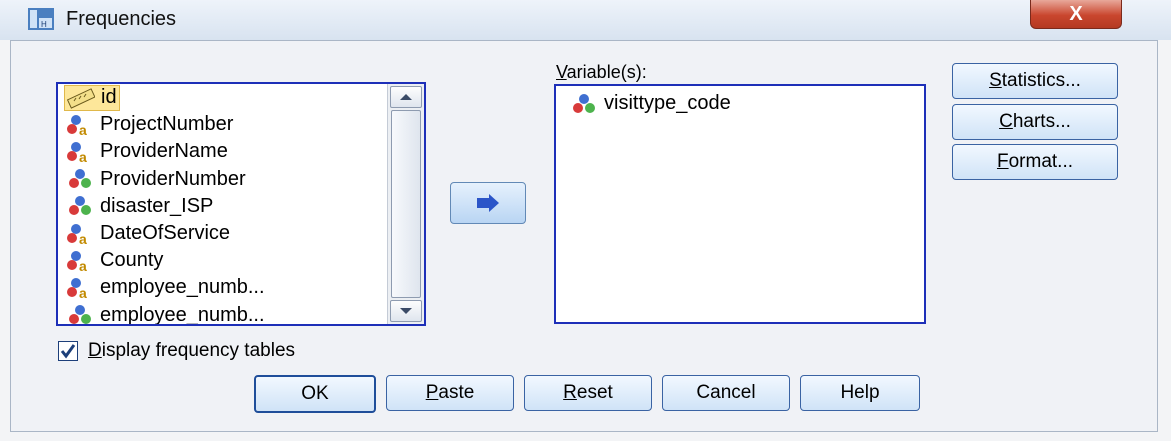 This screenshot has height=441, width=1171. Describe the element at coordinates (315, 394) in the screenshot. I see `ok-button: OK` at that location.